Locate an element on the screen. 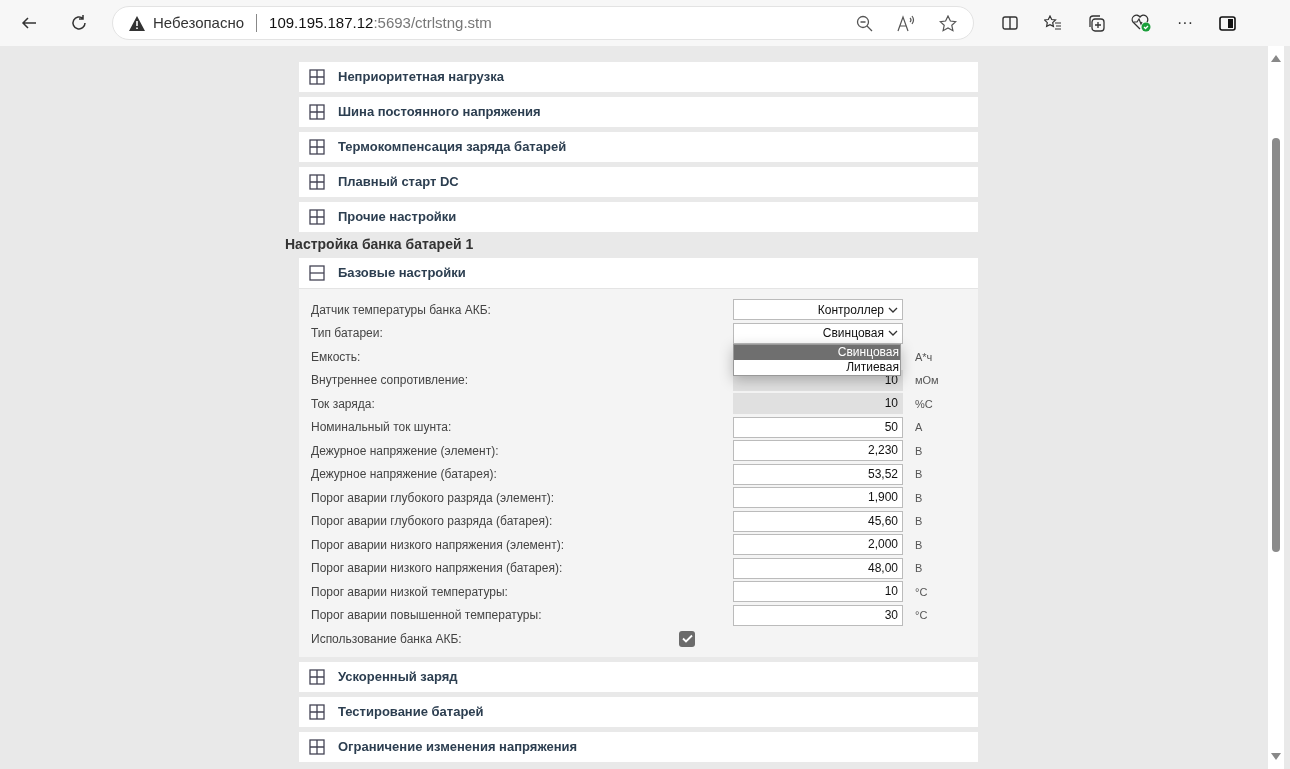 The height and width of the screenshot is (769, 1290). section-header: Тестирование батарей is located at coordinates (638, 711).